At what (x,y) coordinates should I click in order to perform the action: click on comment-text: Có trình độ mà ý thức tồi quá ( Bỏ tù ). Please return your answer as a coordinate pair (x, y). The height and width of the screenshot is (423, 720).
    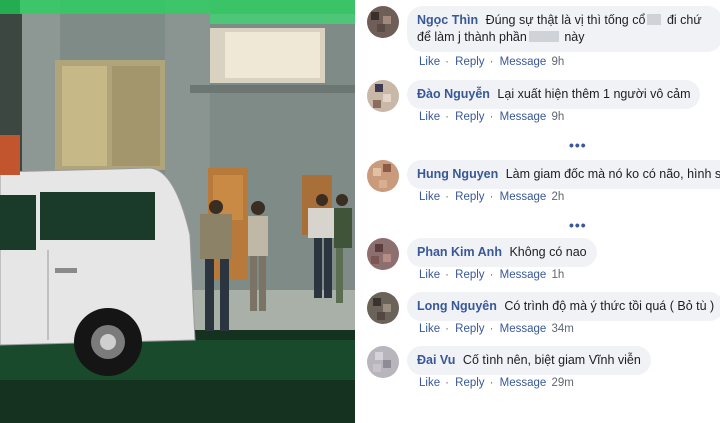
    Looking at the image, I should click on (609, 306).